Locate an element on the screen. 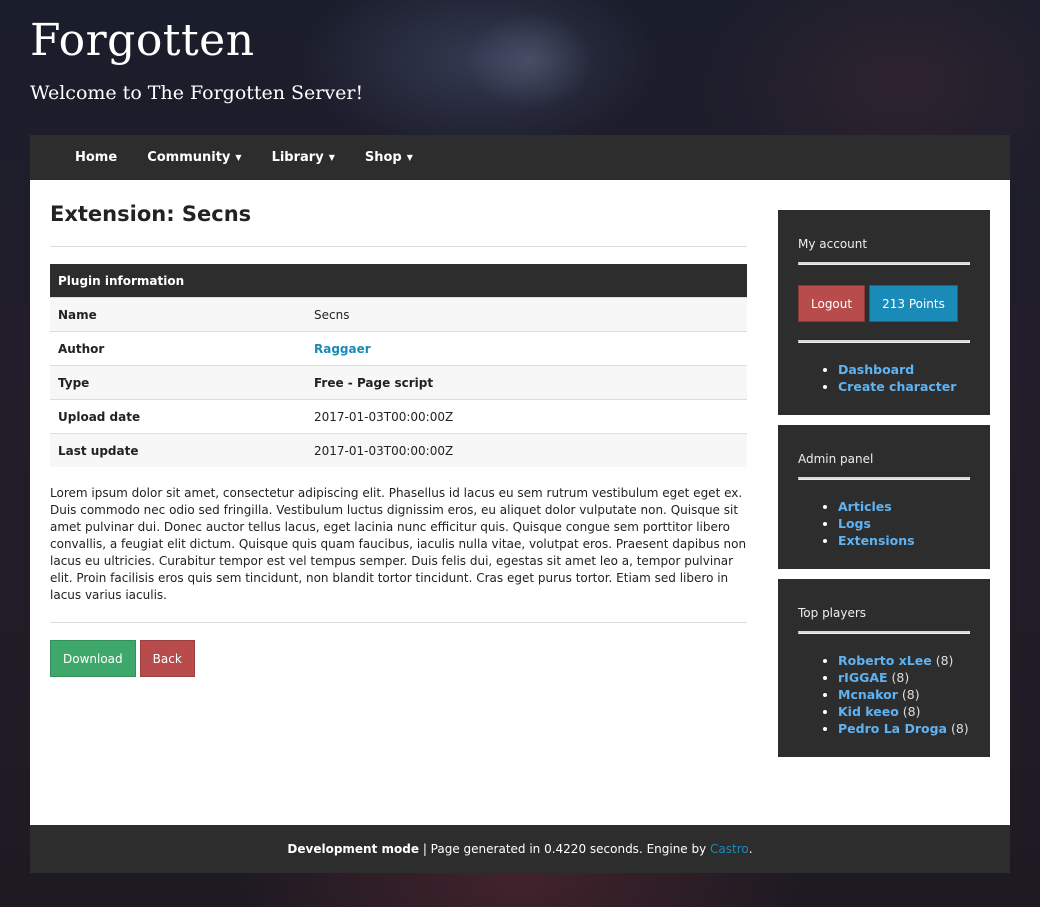 This screenshot has width=1040, height=907. table-header-row: Plugin information is located at coordinates (398, 281).